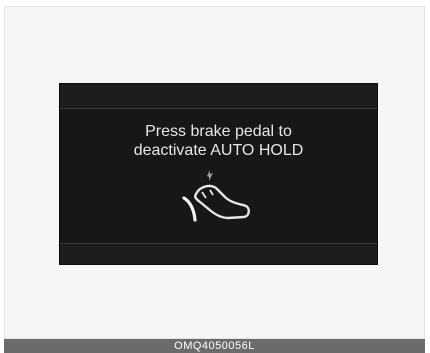 This screenshot has height=353, width=430. Describe the element at coordinates (218, 150) in the screenshot. I see `message-line-2: deactivate AUTO HOLD` at that location.